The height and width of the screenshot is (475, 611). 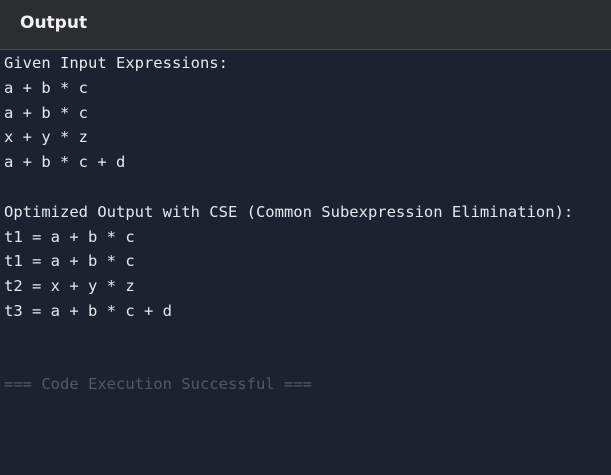 I want to click on input-expression-line: a + b * c + d, so click(x=65, y=162).